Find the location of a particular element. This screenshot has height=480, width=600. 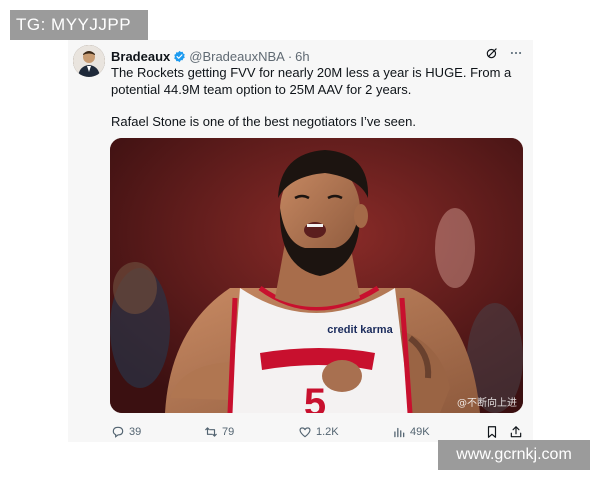

share-icon is located at coordinates (516, 432).